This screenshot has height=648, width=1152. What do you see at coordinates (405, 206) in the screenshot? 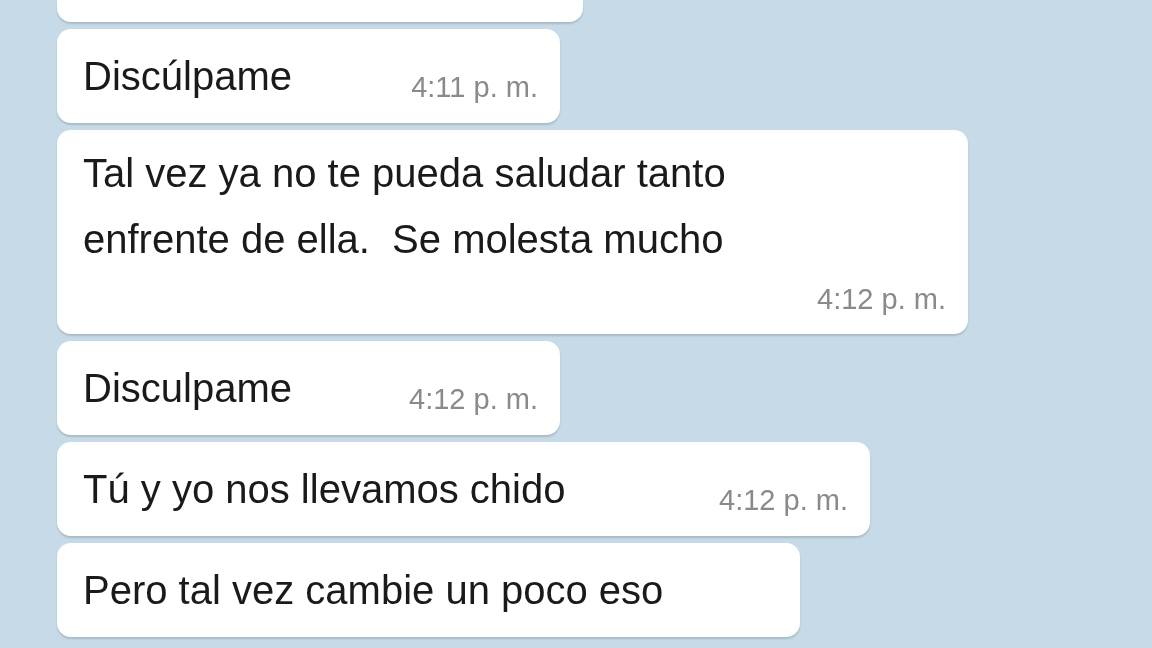
I see `message-text: Tal vez ya no te pueda saludar tanto enfrente de ella. Se molesta mucho` at bounding box center [405, 206].